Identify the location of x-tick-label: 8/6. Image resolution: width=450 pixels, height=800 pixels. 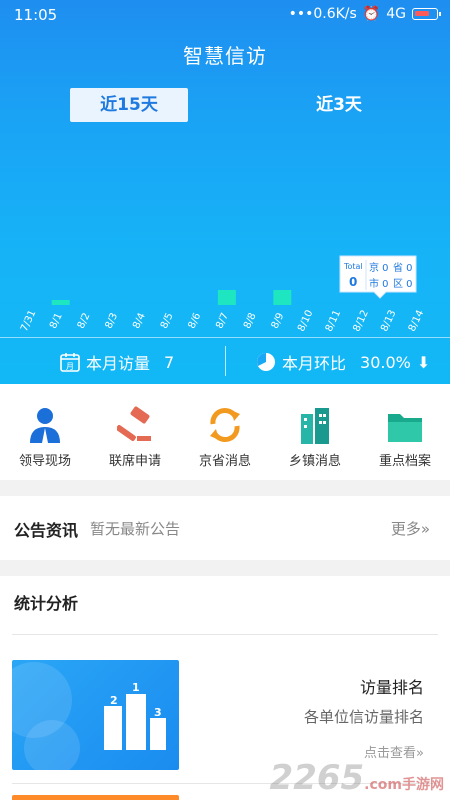
(195, 320).